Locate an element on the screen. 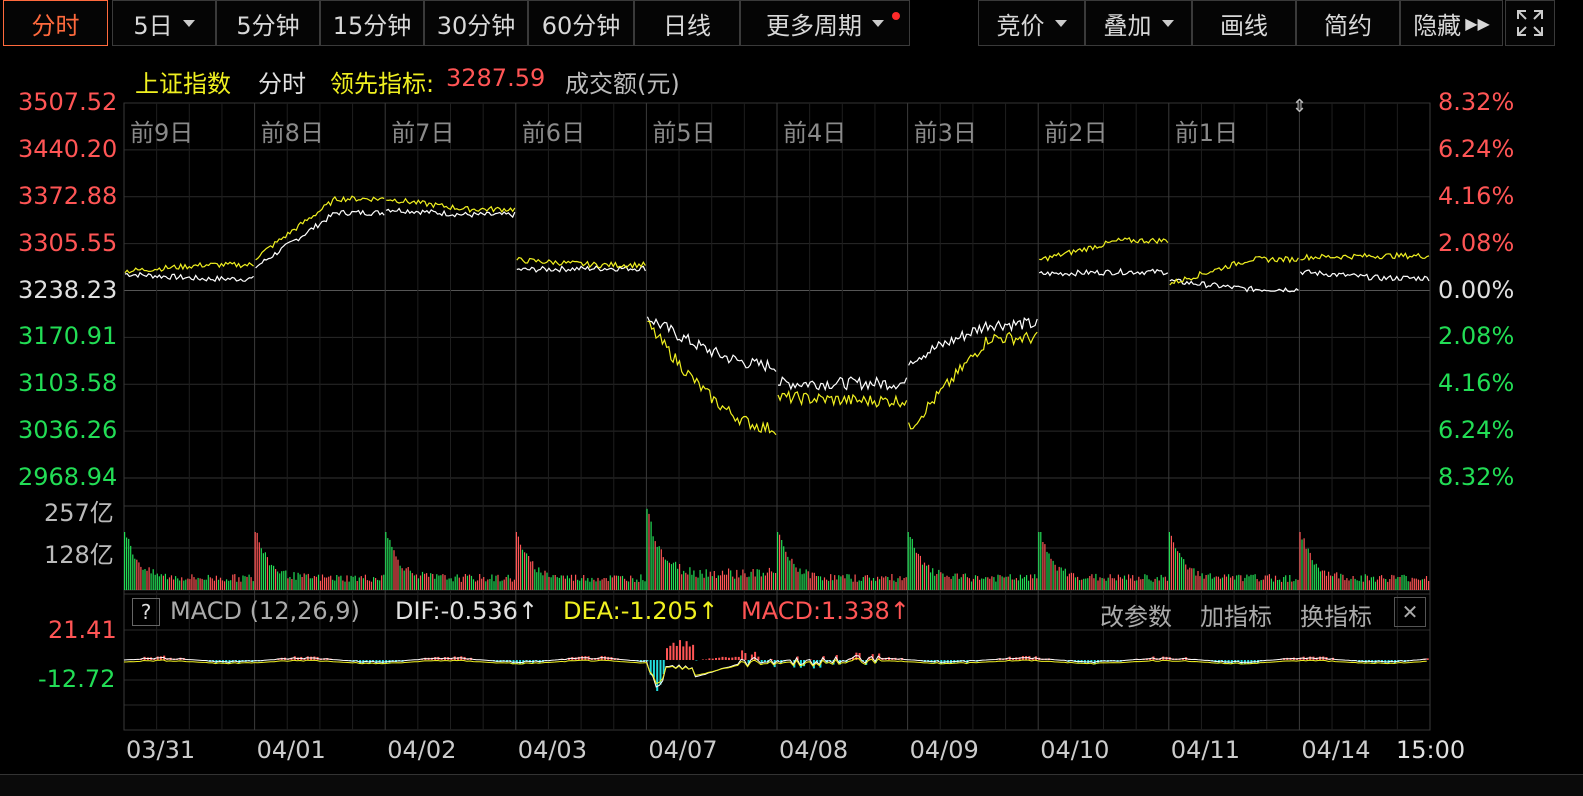  macd-name: MACD (12,26,9) is located at coordinates (265, 611).